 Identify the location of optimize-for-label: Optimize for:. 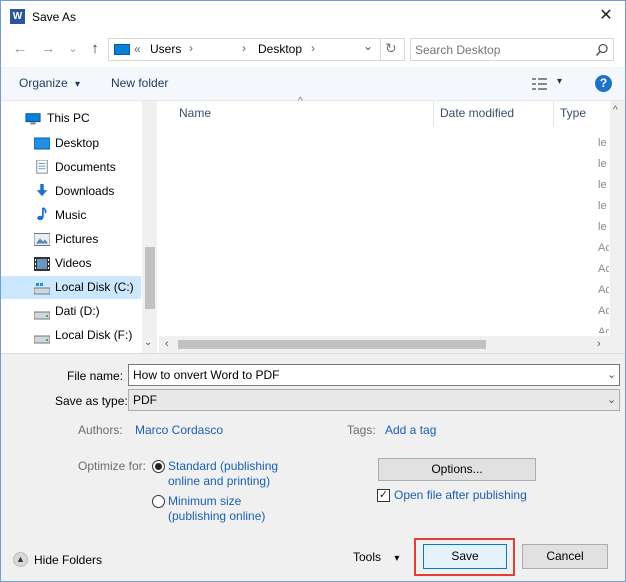
(112, 466).